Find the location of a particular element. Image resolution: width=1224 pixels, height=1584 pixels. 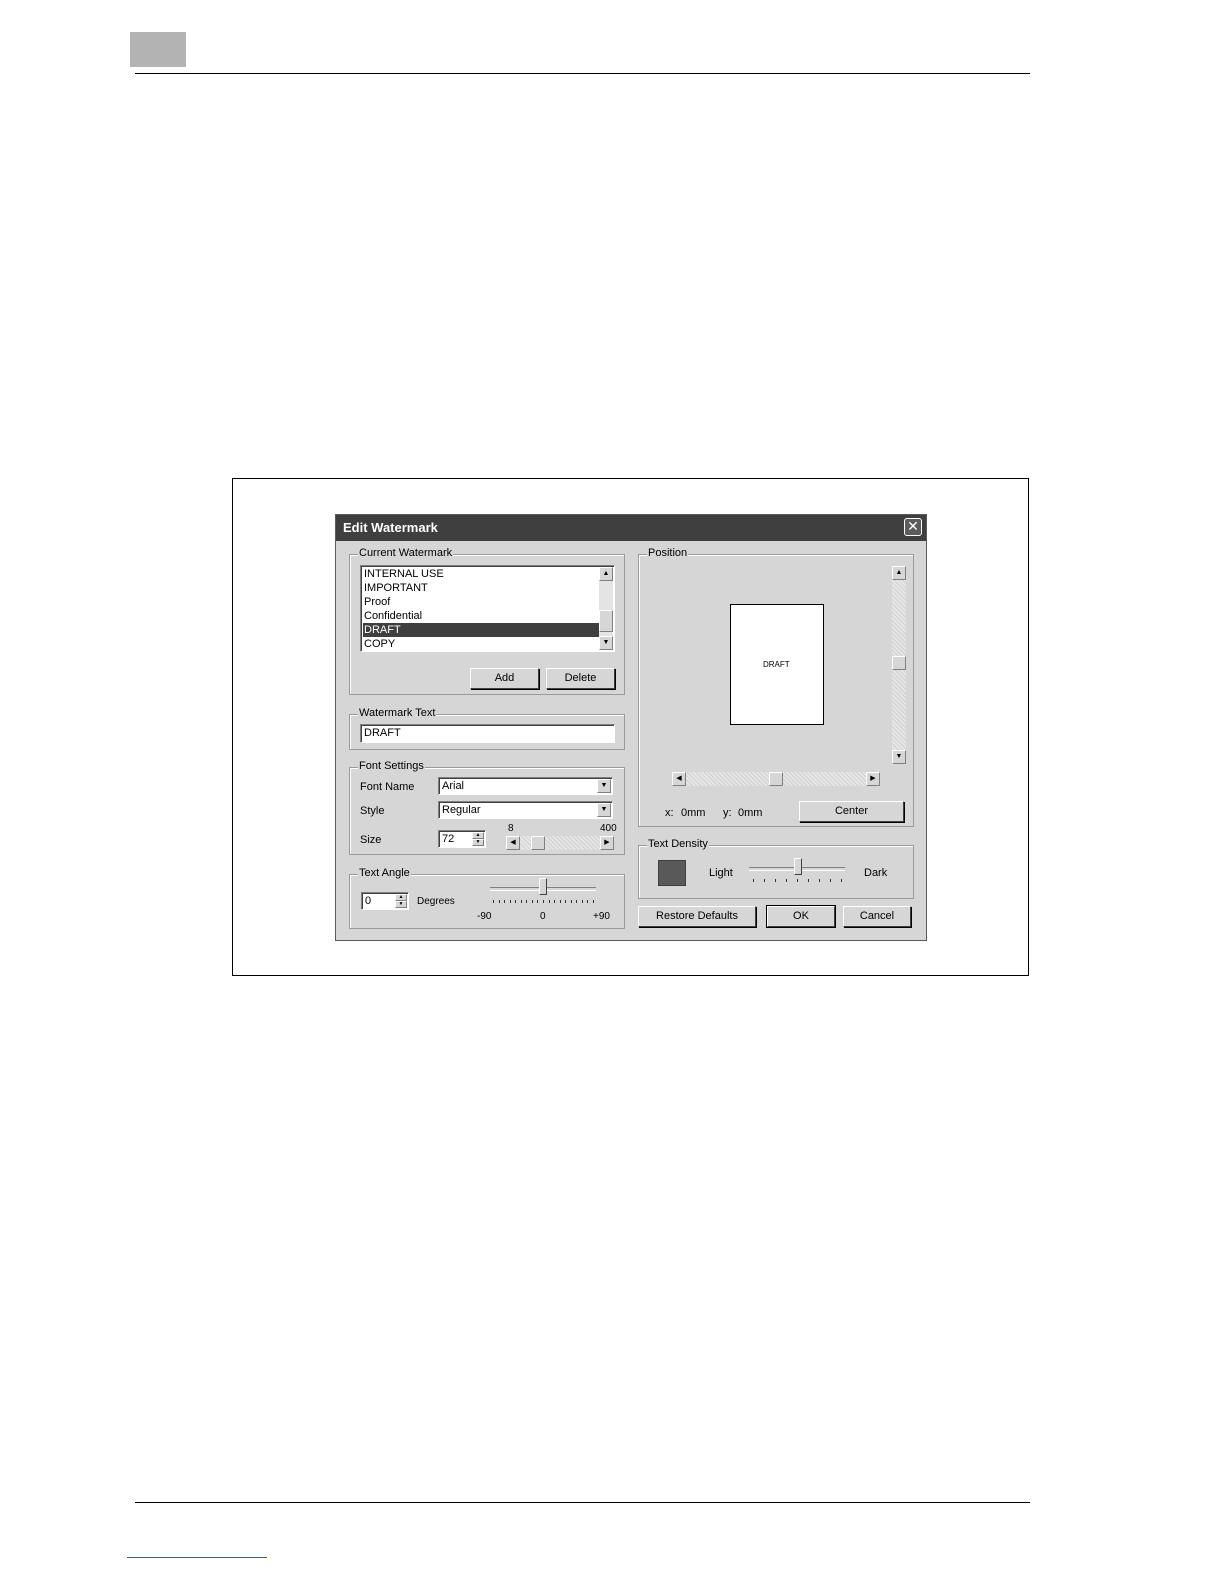

y-value: 0mm is located at coordinates (750, 813).